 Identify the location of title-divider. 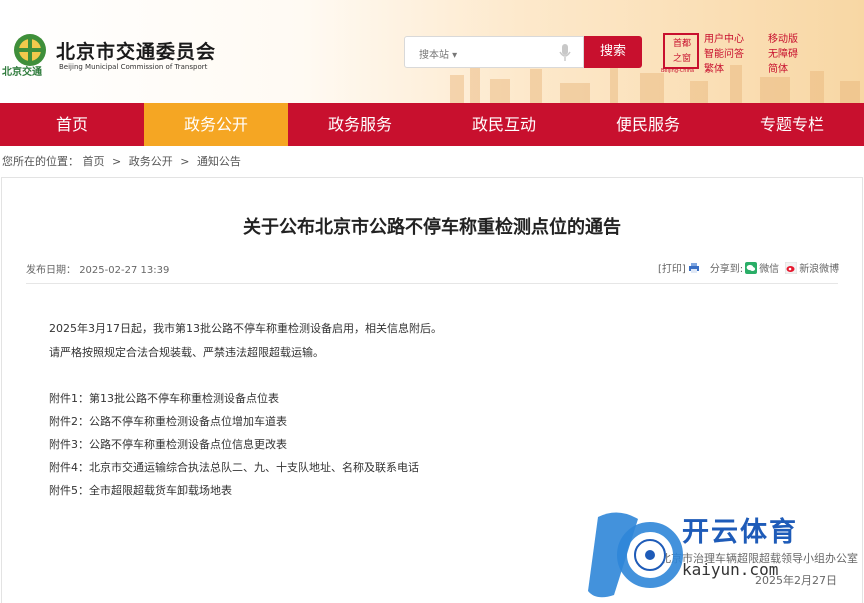
(432, 283).